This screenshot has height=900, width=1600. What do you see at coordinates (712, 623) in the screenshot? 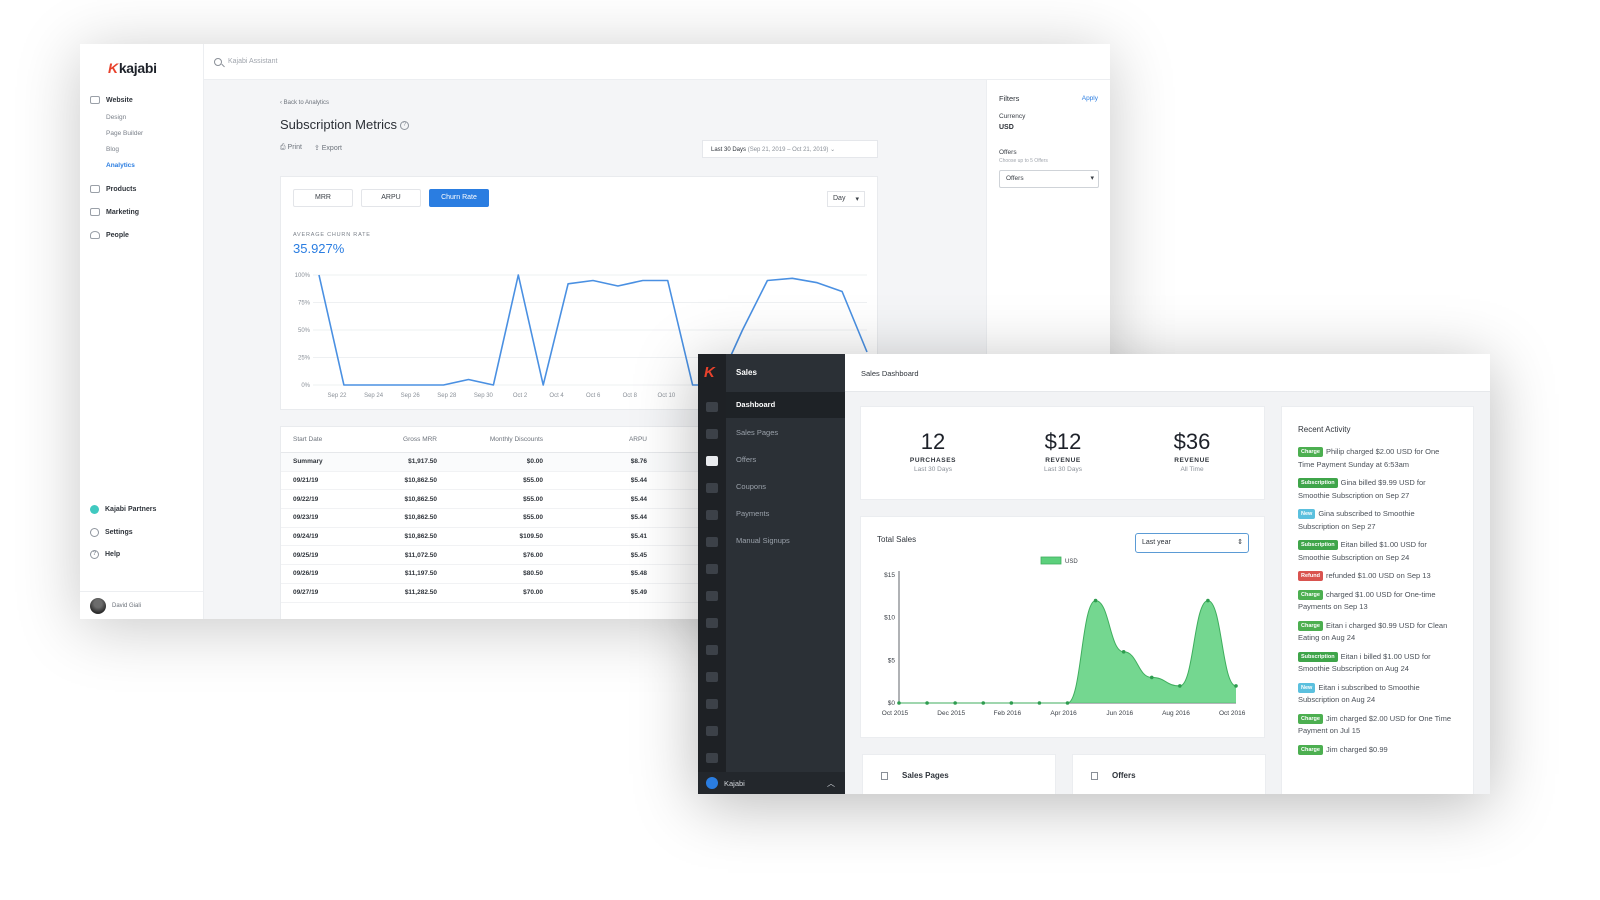
I see `heart-icon` at bounding box center [712, 623].